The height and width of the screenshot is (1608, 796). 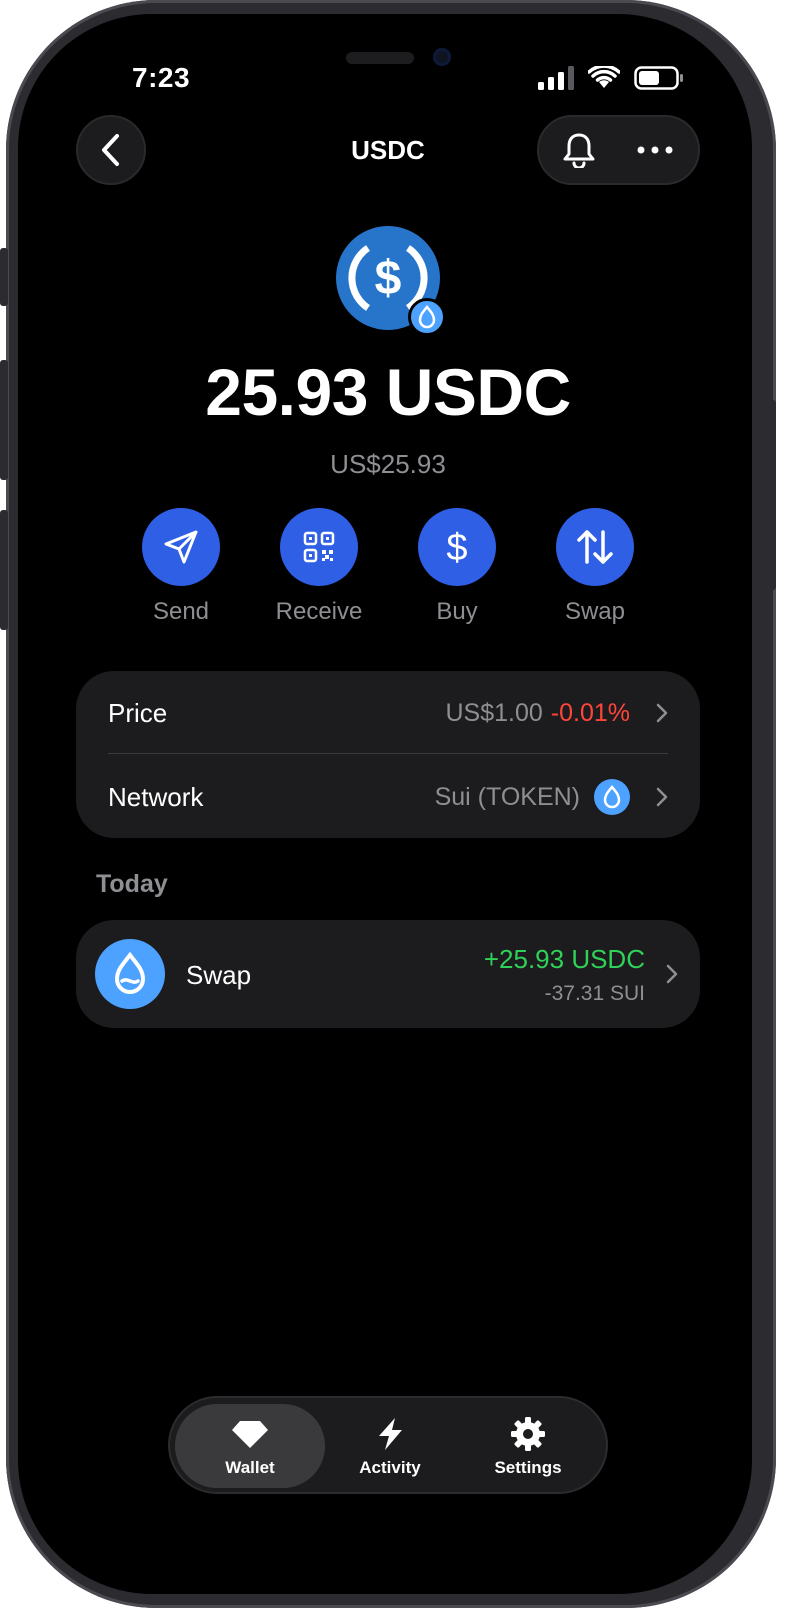 I want to click on network-label: Network, so click(x=156, y=796).